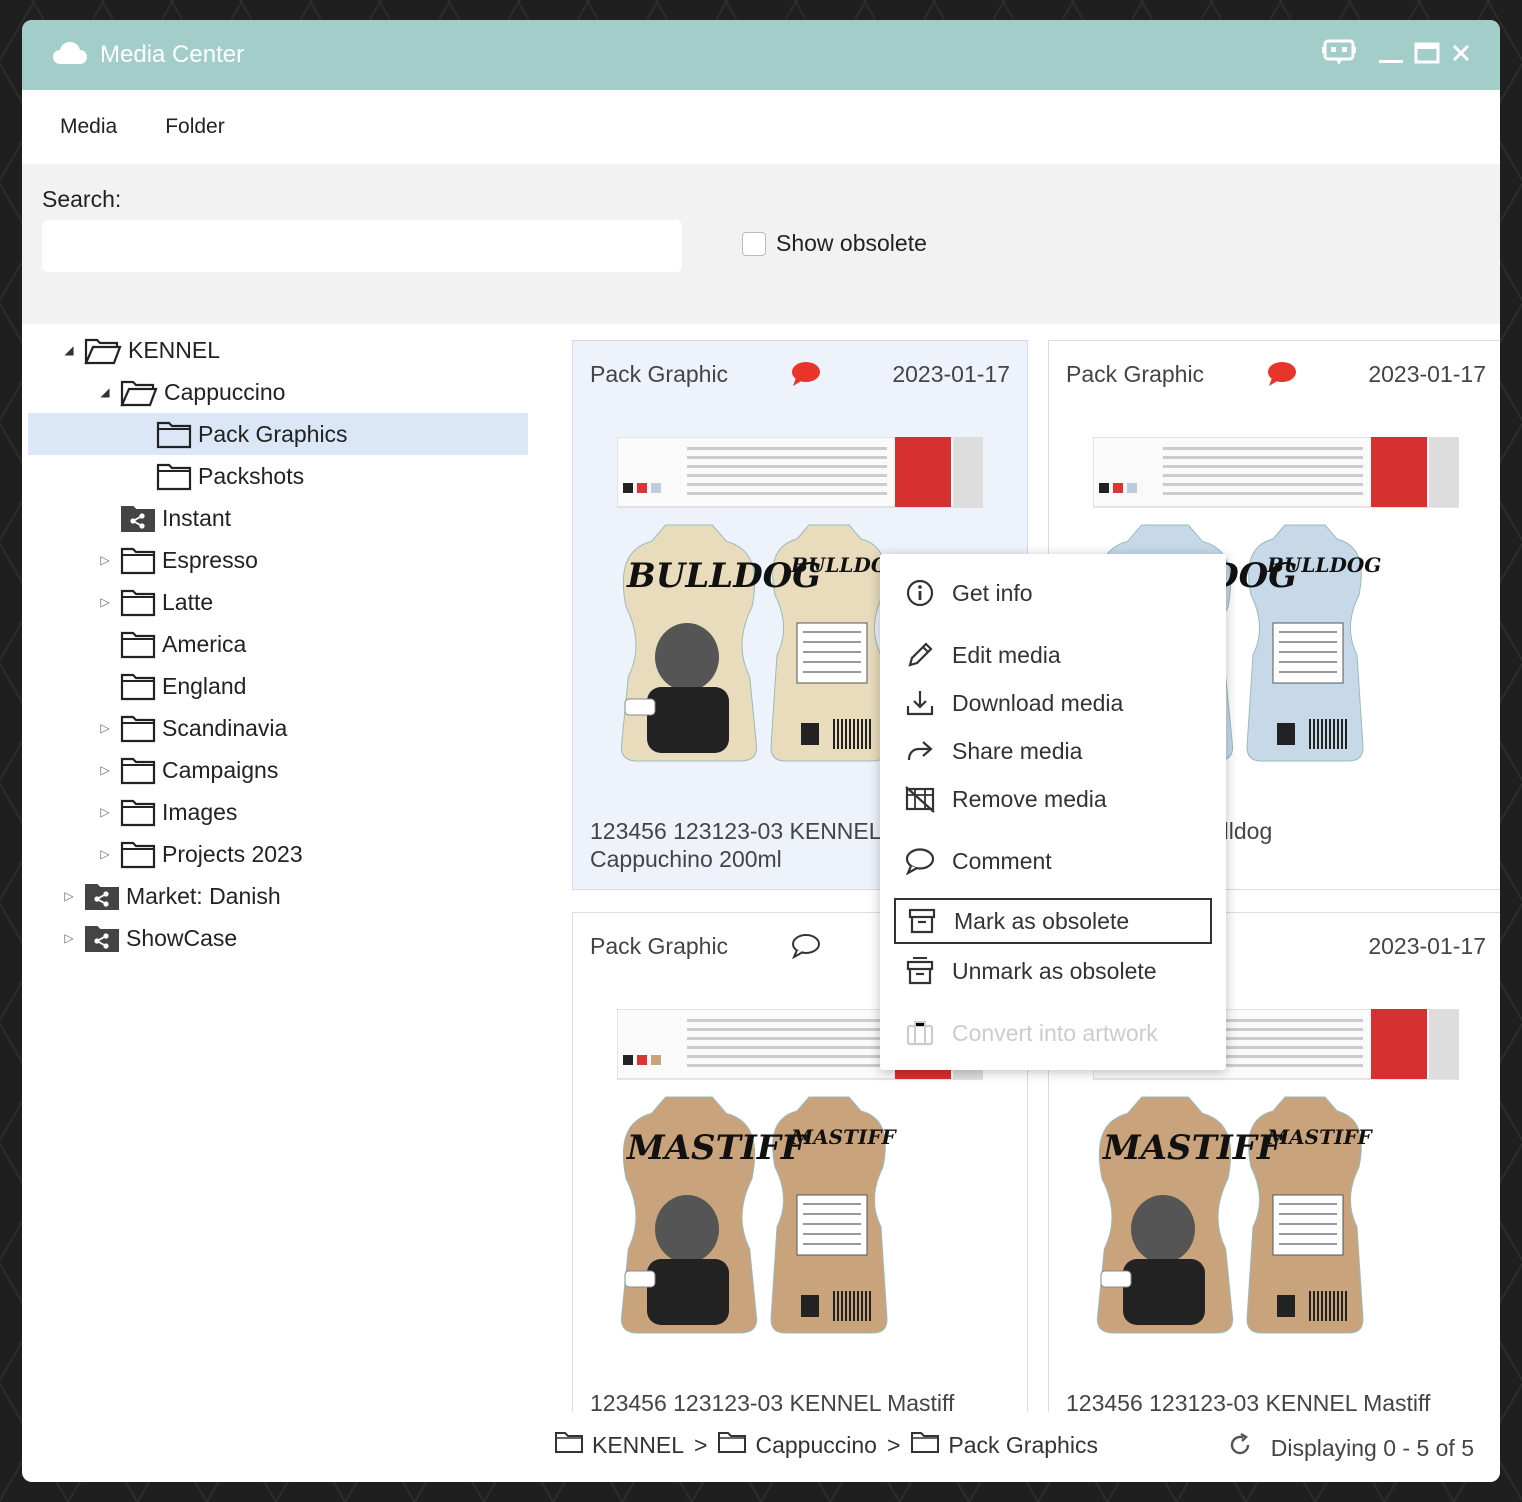  Describe the element at coordinates (219, 476) in the screenshot. I see `tree-item-packshots: Packshots` at that location.